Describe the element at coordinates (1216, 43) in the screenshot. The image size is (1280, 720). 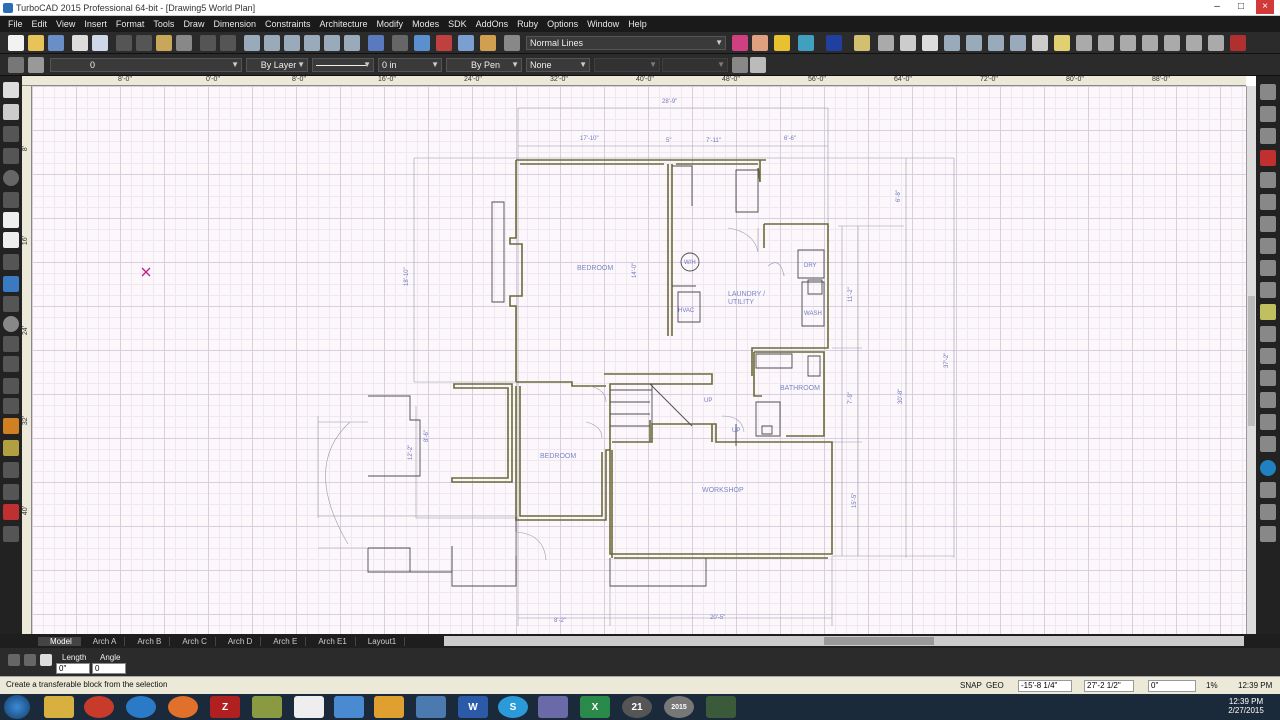
I see `tool-p-icon` at that location.